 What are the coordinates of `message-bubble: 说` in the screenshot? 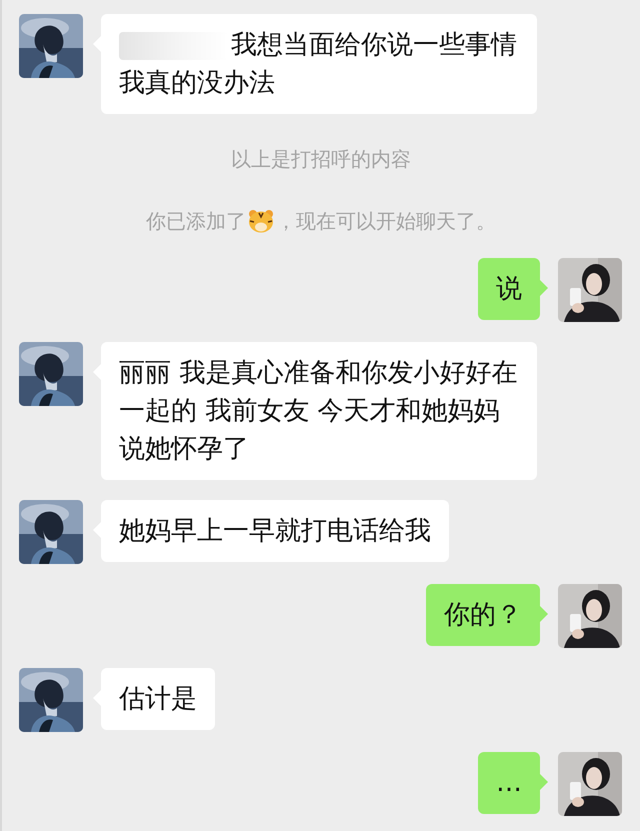 It's located at (509, 289).